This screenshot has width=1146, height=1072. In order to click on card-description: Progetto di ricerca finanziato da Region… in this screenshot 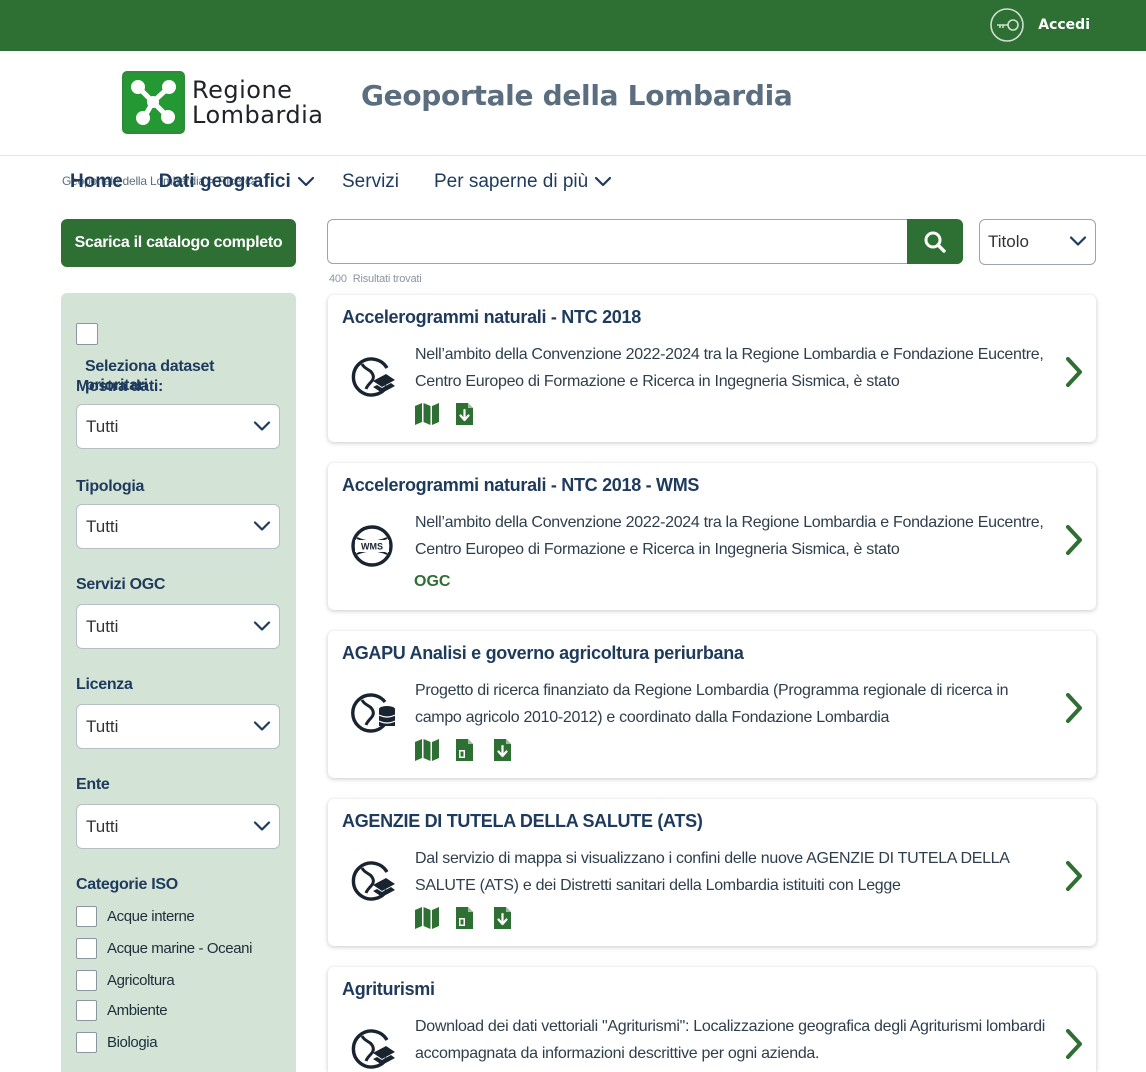, I will do `click(712, 704)`.